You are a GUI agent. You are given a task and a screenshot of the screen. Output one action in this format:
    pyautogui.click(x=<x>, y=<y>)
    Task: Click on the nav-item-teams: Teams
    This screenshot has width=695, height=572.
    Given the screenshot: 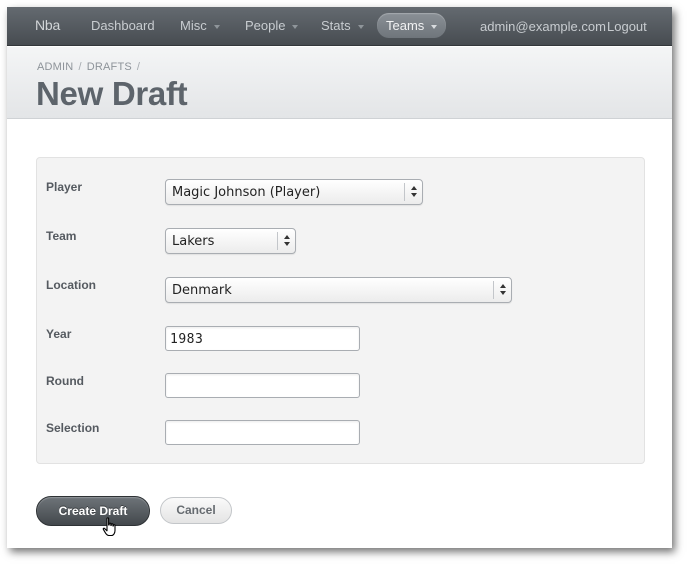 What is the action you would take?
    pyautogui.click(x=412, y=25)
    